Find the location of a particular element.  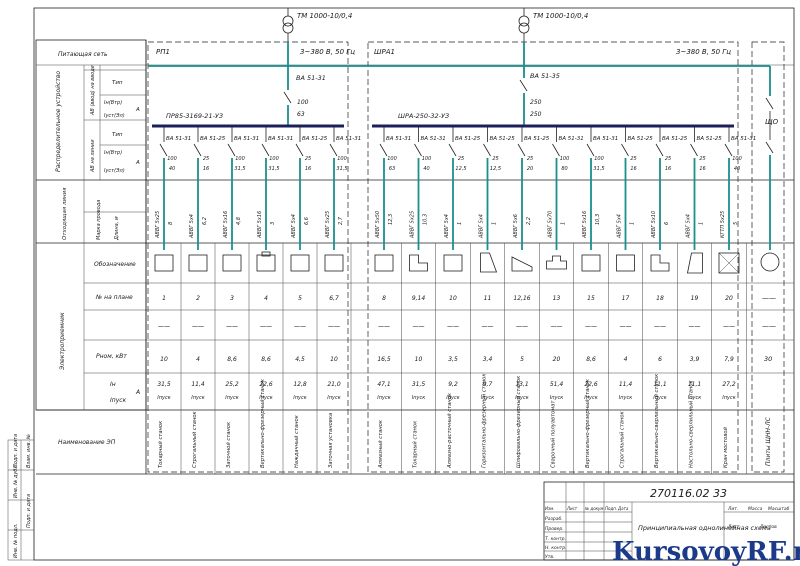

shra1-rating-bottom-4: 12,5 is located at coordinates (495, 169).